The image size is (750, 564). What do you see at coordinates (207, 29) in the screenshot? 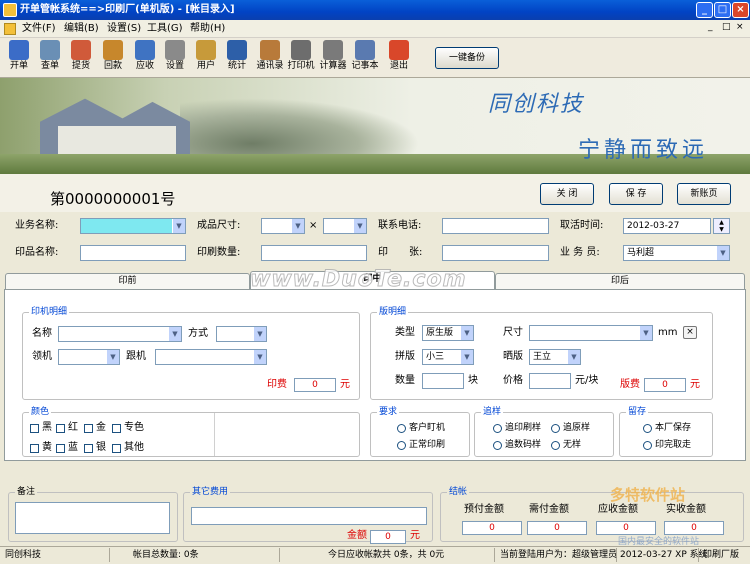
I see `menu-help: 帮助(H)` at bounding box center [207, 29].